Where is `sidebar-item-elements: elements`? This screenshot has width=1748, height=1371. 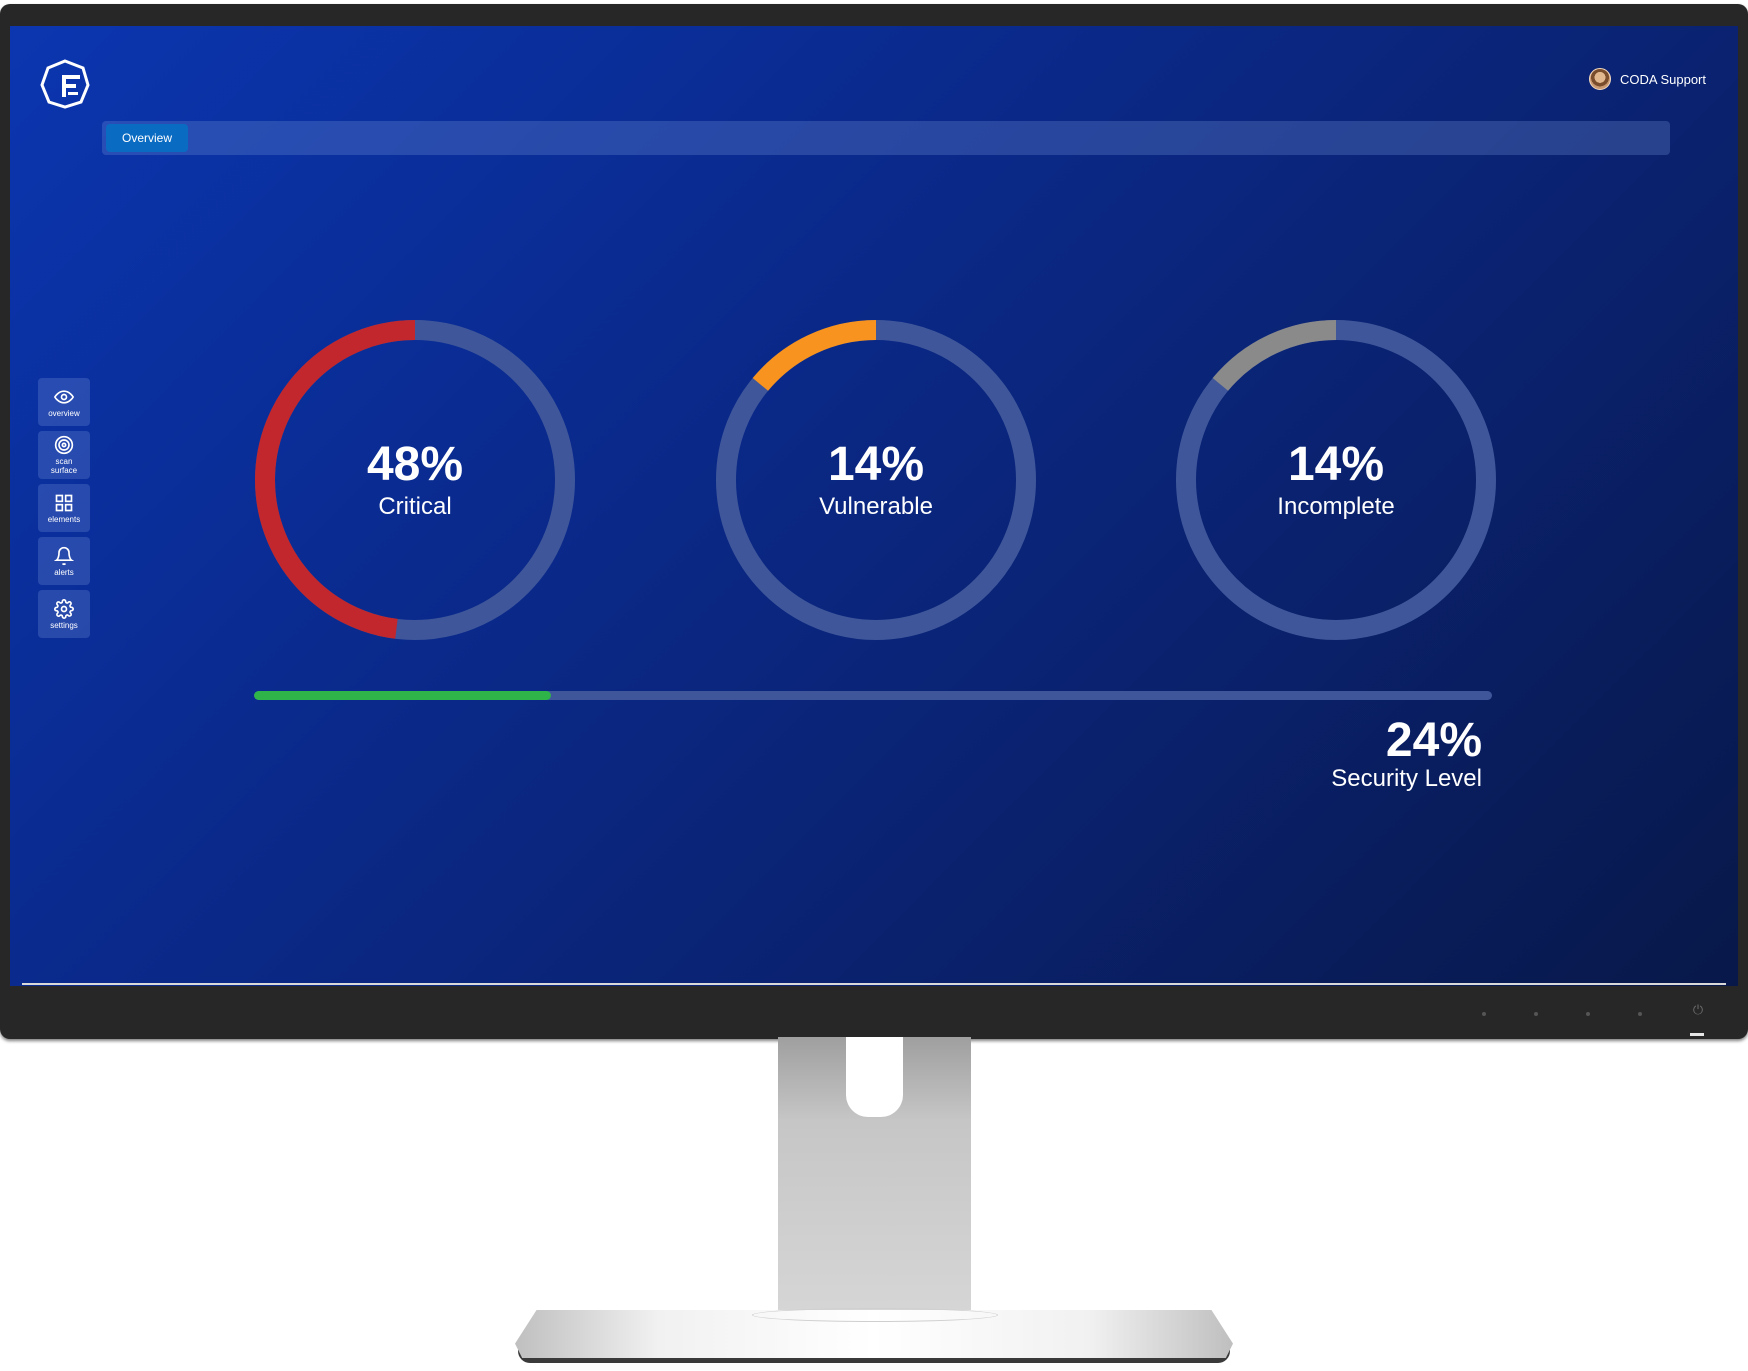 sidebar-item-elements: elements is located at coordinates (64, 508).